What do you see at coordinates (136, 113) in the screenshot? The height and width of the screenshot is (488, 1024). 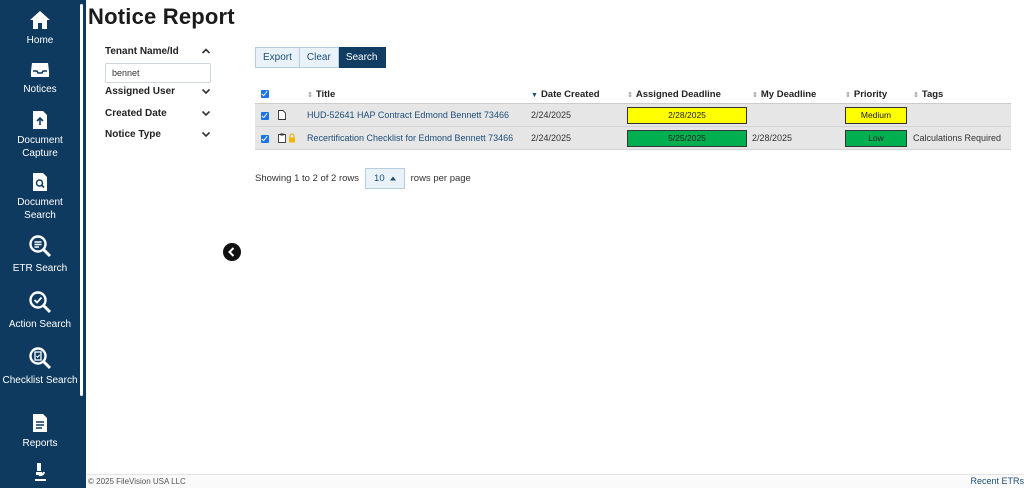 I see `filter-created-date-label: Created Date` at bounding box center [136, 113].